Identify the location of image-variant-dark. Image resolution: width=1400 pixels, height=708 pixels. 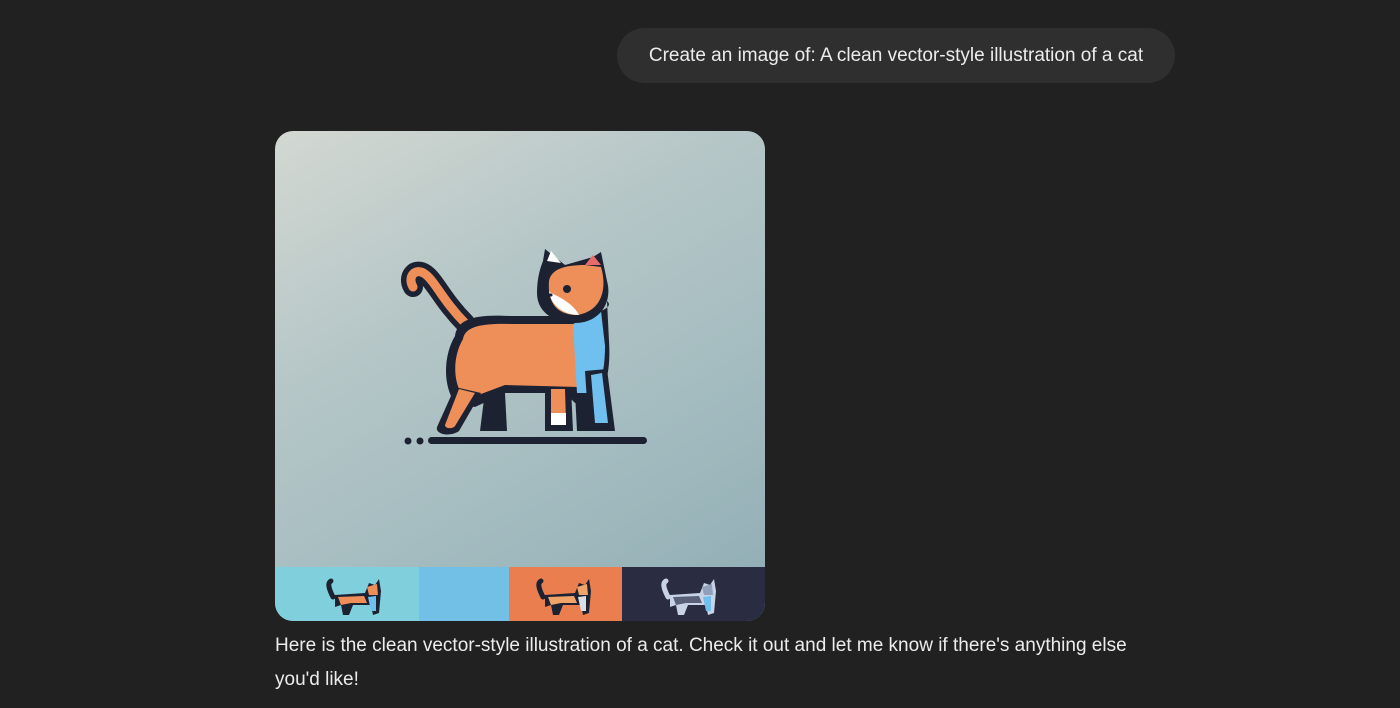
(693, 594).